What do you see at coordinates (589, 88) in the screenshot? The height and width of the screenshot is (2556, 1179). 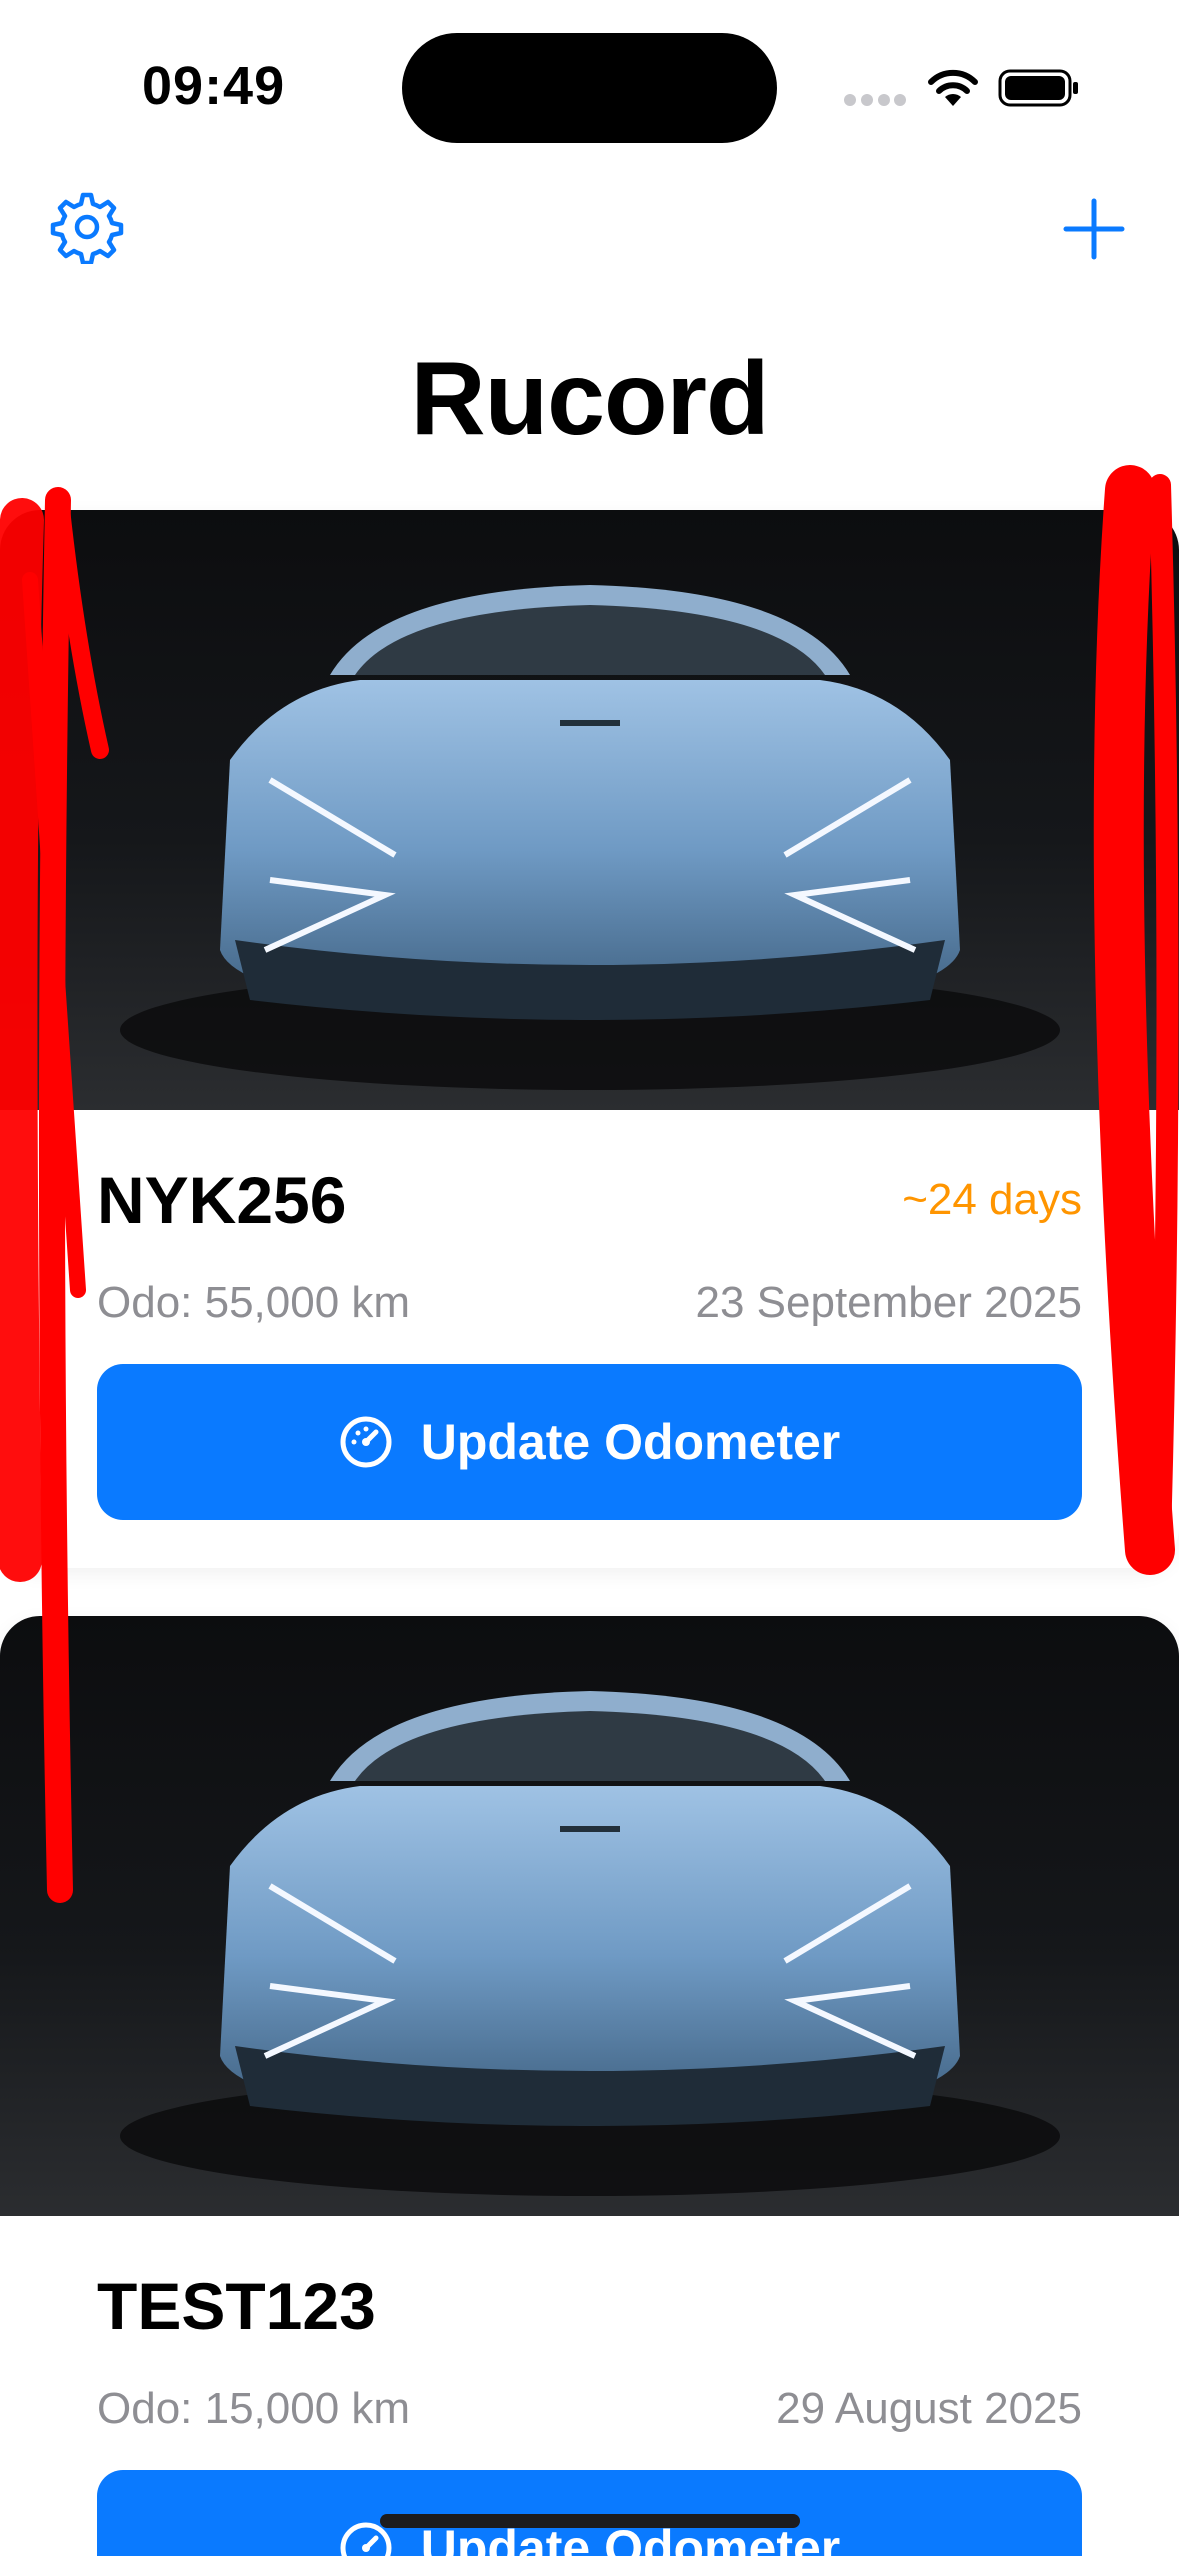 I see `dynamic-island` at bounding box center [589, 88].